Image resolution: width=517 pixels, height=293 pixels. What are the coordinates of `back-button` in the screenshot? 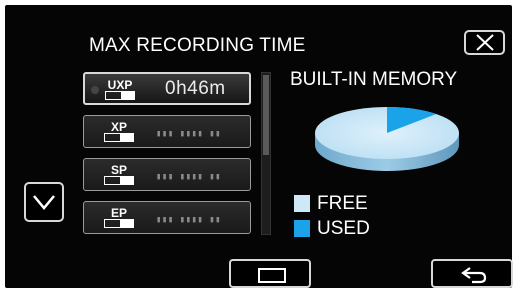 It's located at (472, 273).